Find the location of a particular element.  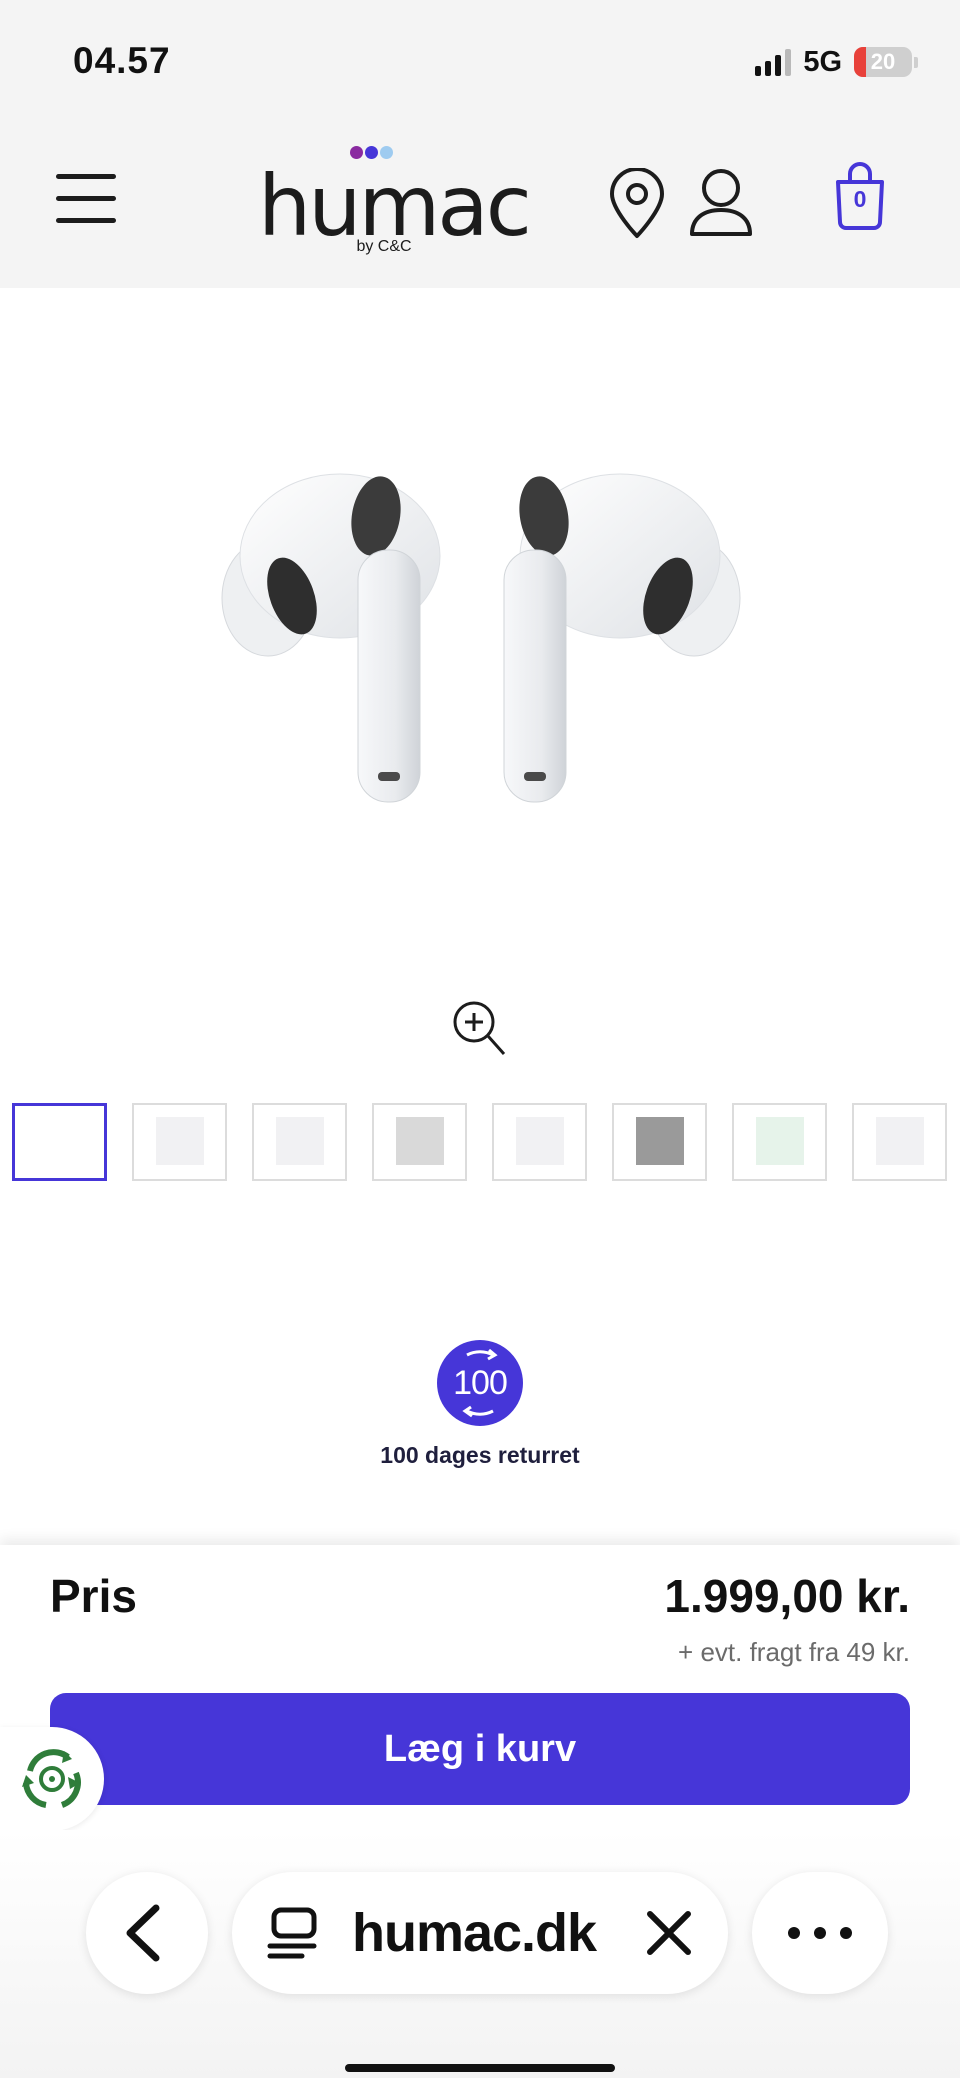

back-button is located at coordinates (147, 1933).